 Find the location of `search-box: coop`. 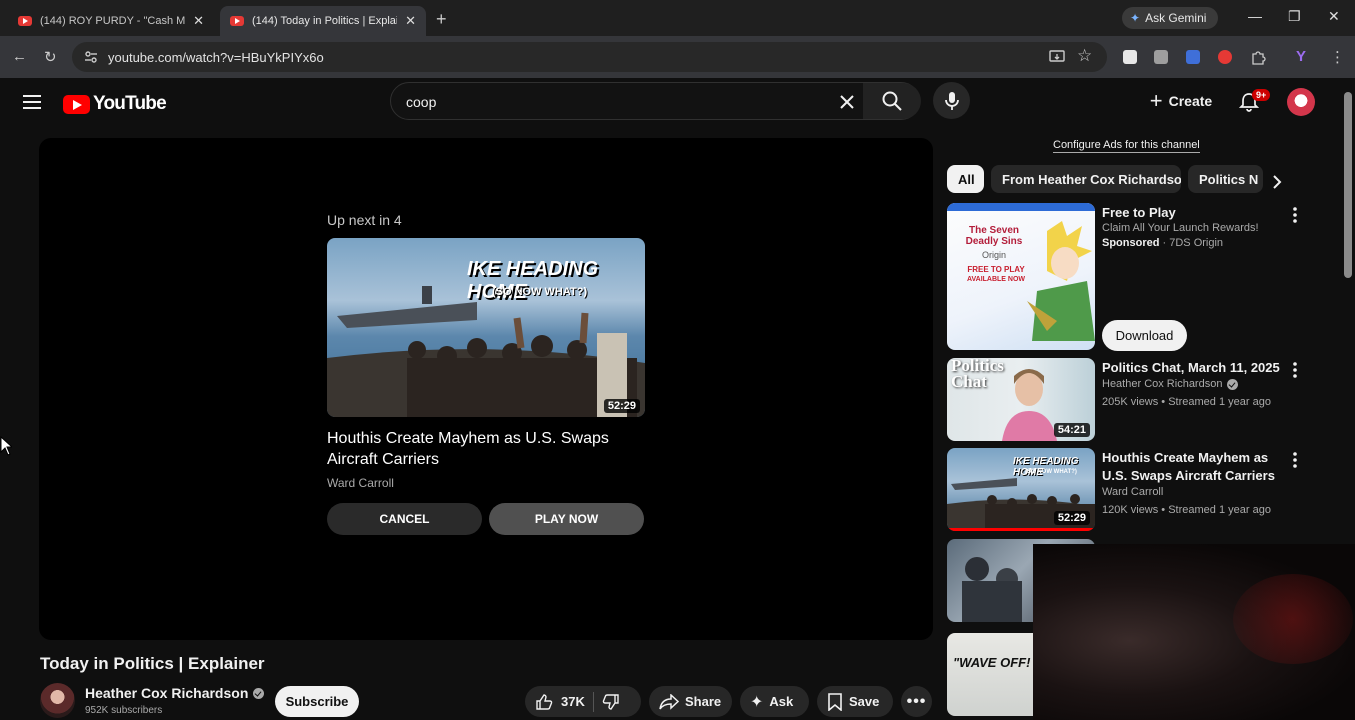

search-box: coop is located at coordinates (655, 101).